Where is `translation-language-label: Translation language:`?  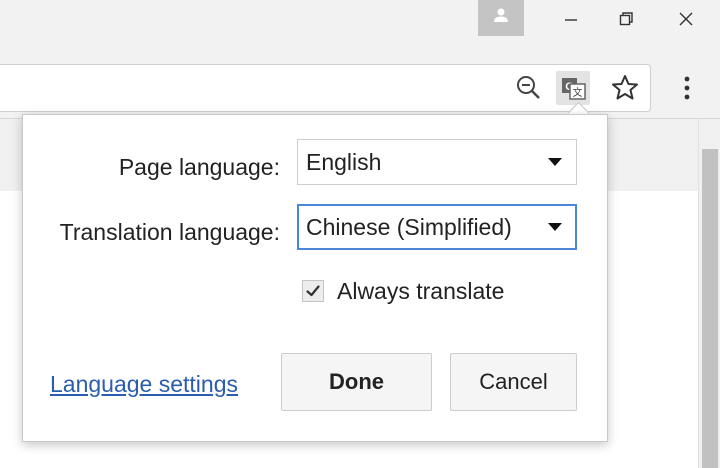
translation-language-label: Translation language: is located at coordinates (169, 232).